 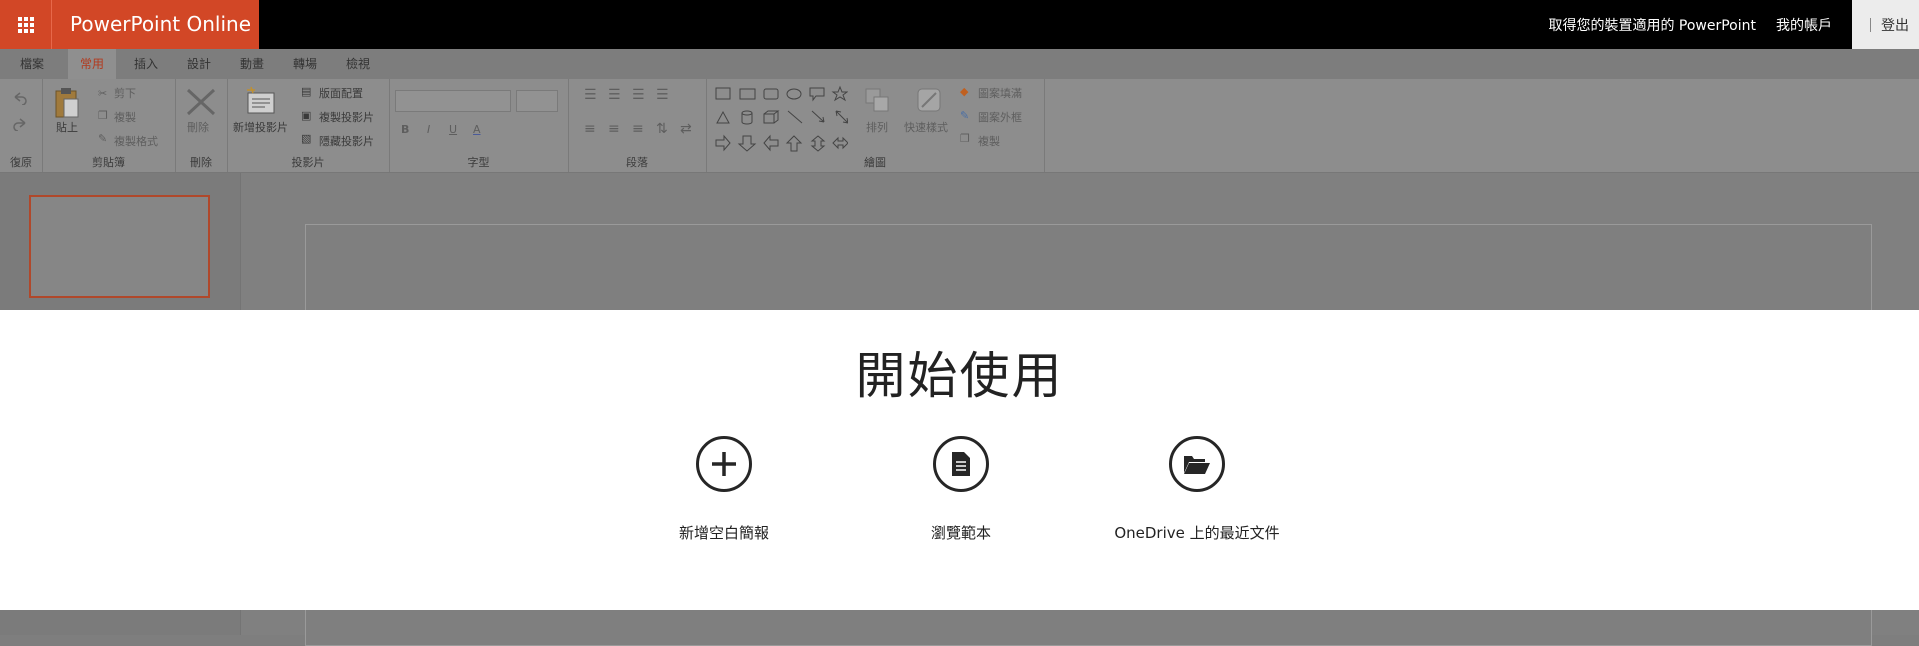 I want to click on shape-fill-button: 圖案填滿, so click(x=1000, y=93).